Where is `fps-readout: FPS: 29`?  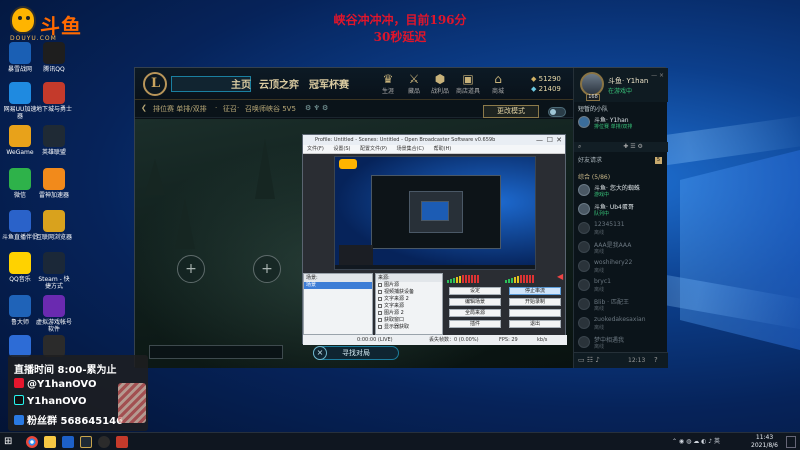
fps-readout: FPS: 29 is located at coordinates (508, 340).